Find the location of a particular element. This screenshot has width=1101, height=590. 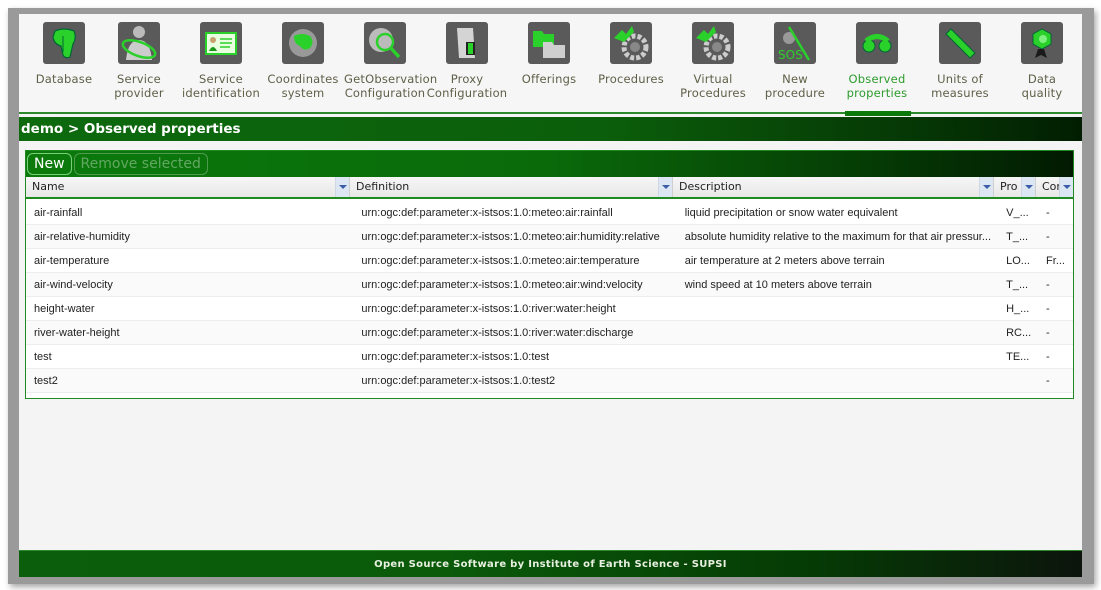

toolbar-item-offerings: Offerings is located at coordinates (549, 68).